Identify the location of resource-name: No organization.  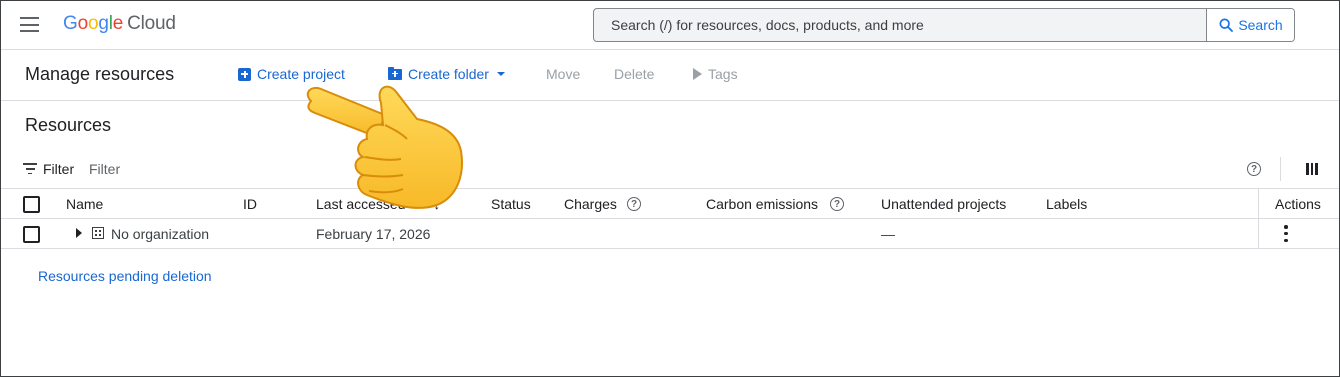
(160, 234).